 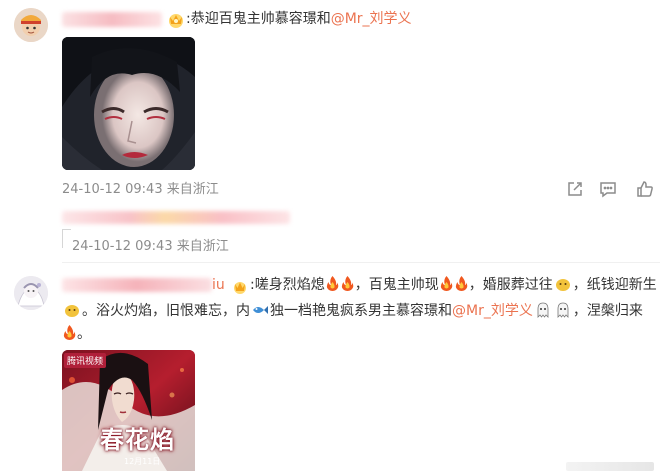 I want to click on reply-bracket, so click(x=66, y=238).